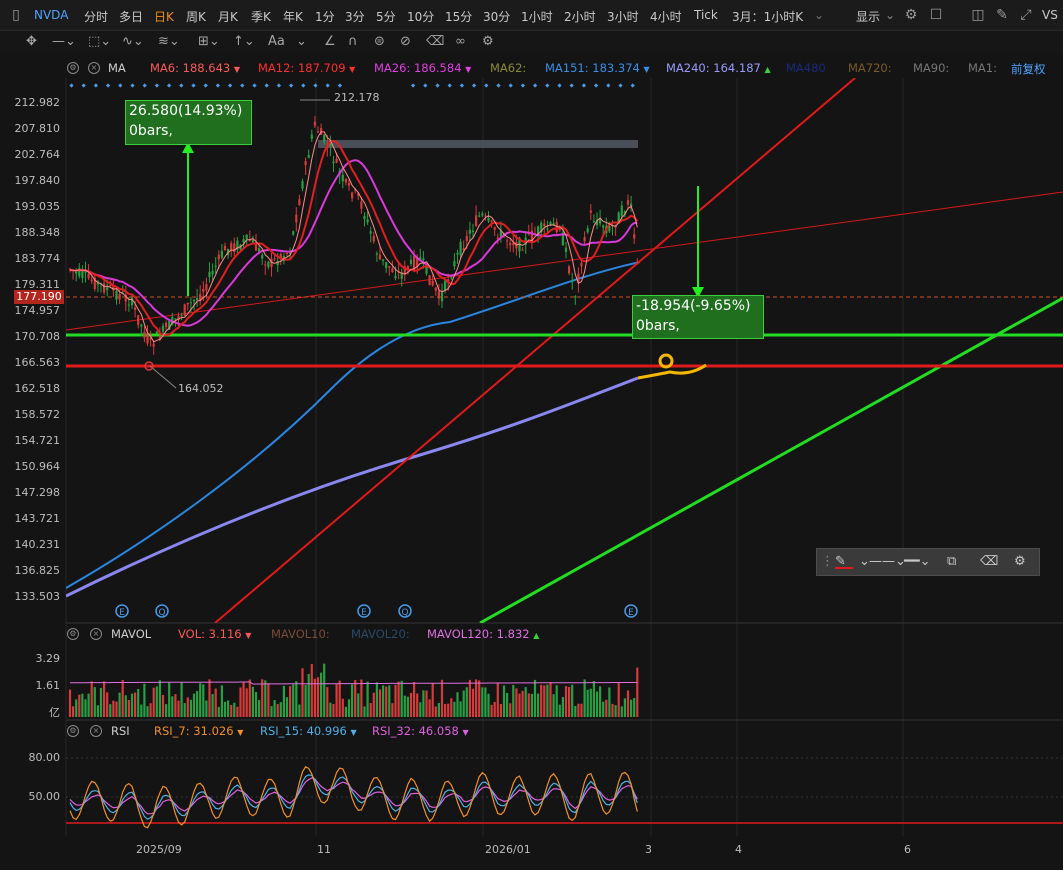 The height and width of the screenshot is (870, 1063). Describe the element at coordinates (376, 611) in the screenshot. I see `event-markers: E Q E Q E` at that location.